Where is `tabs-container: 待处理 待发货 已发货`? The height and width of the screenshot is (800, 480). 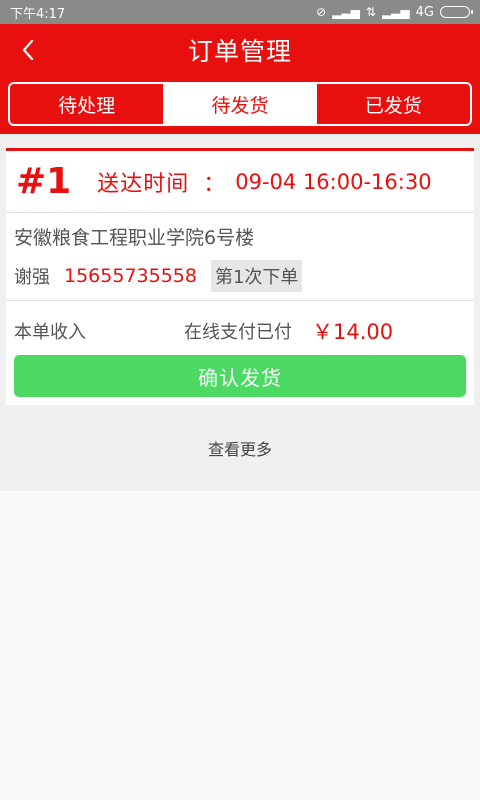 tabs-container: 待处理 待发货 已发货 is located at coordinates (240, 105).